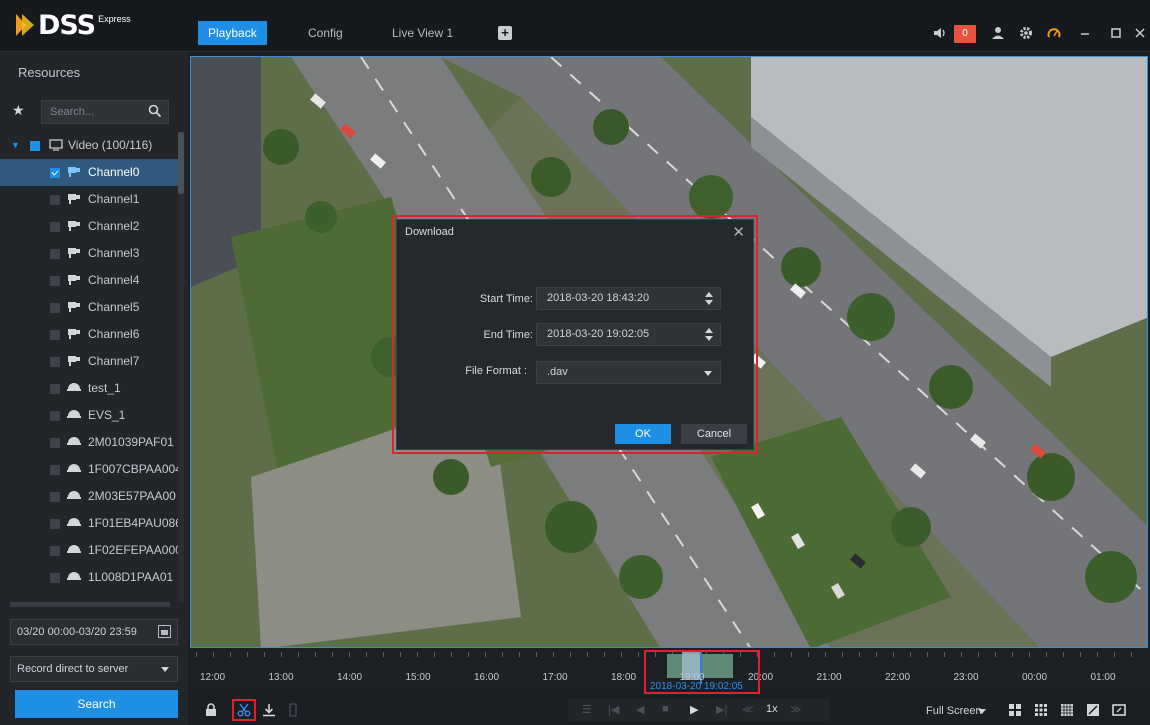  Describe the element at coordinates (709, 298) in the screenshot. I see `start-time-spinner-icon` at that location.